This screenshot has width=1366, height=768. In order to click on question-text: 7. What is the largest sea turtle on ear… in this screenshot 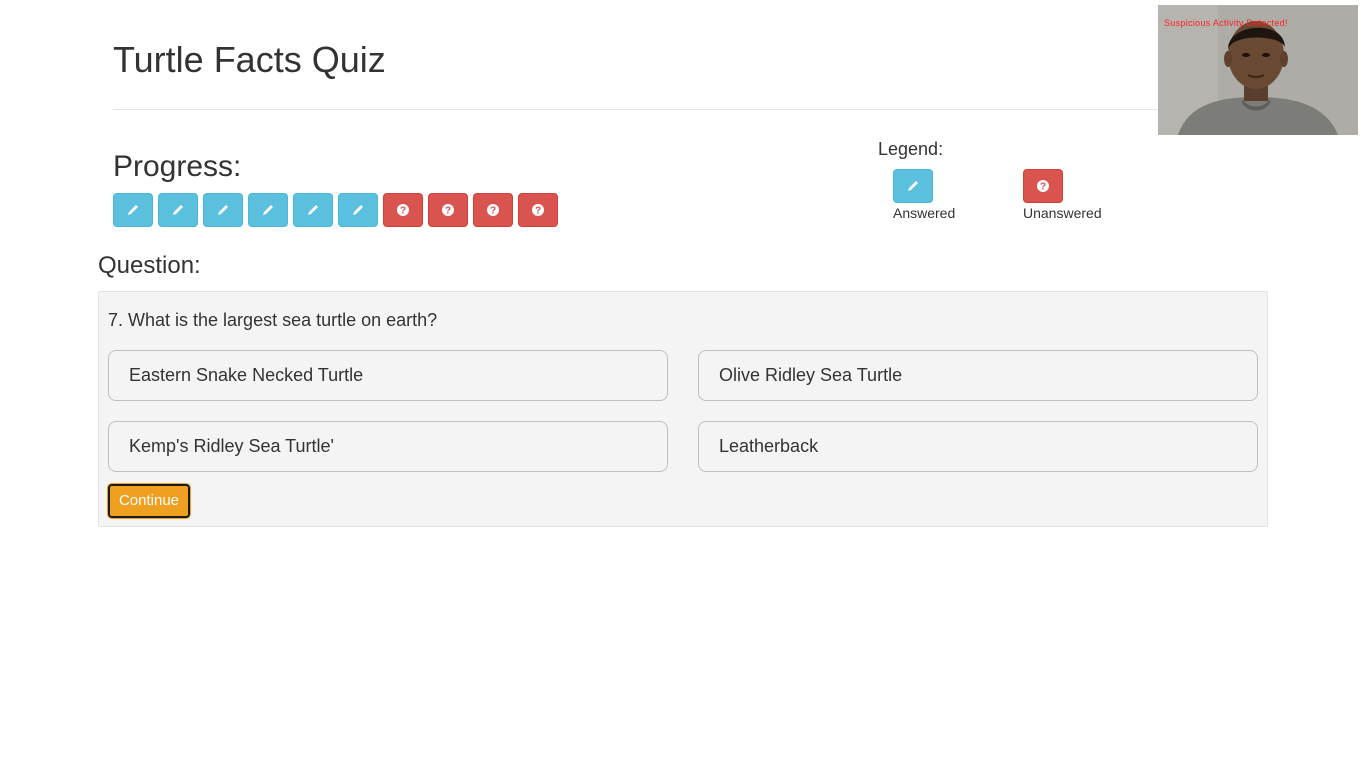, I will do `click(273, 320)`.